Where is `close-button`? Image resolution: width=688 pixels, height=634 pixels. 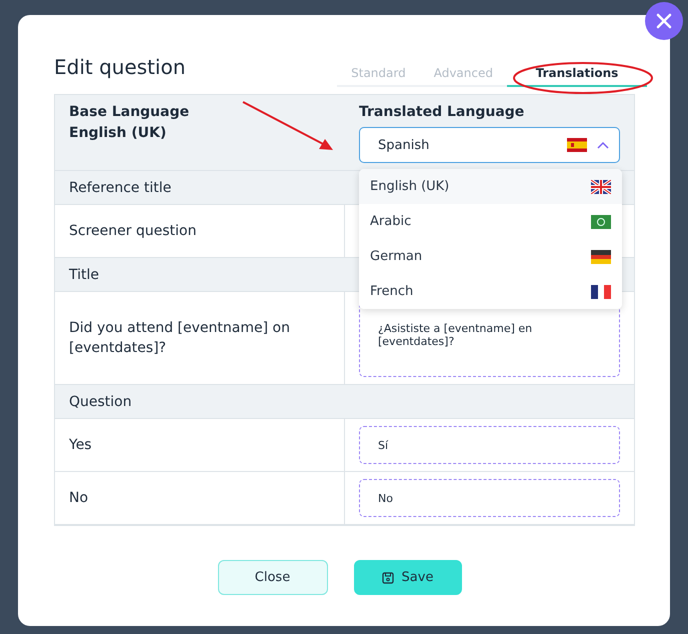
close-button is located at coordinates (664, 21).